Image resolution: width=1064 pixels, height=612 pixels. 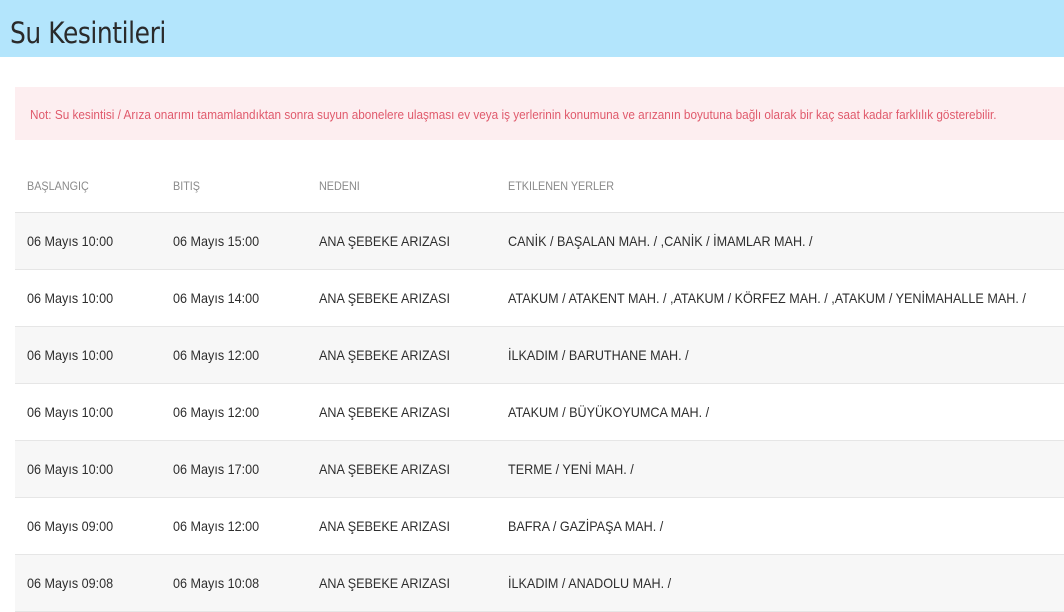 What do you see at coordinates (598, 355) in the screenshot?
I see `cell-affected-areas: İLKADIM / BARUTHANE MAH. /` at bounding box center [598, 355].